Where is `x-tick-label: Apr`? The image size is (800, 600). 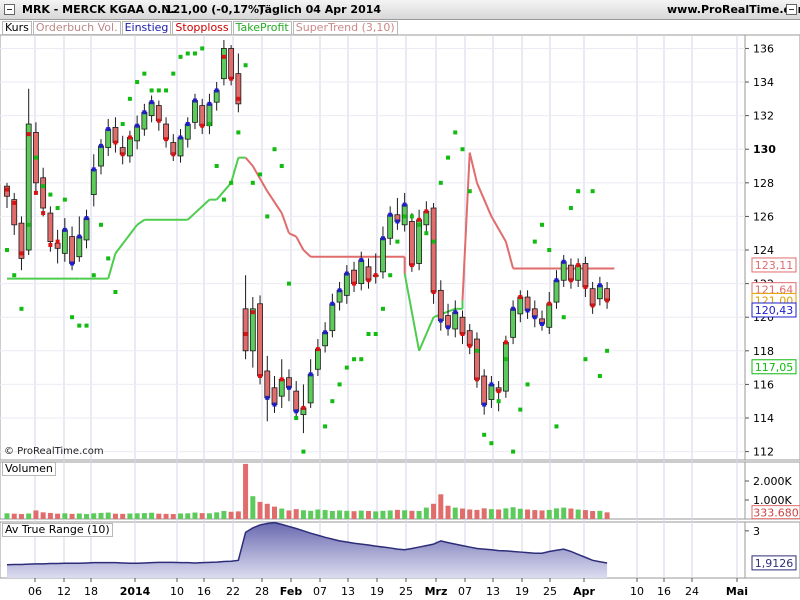 x-tick-label: Apr is located at coordinates (584, 591).